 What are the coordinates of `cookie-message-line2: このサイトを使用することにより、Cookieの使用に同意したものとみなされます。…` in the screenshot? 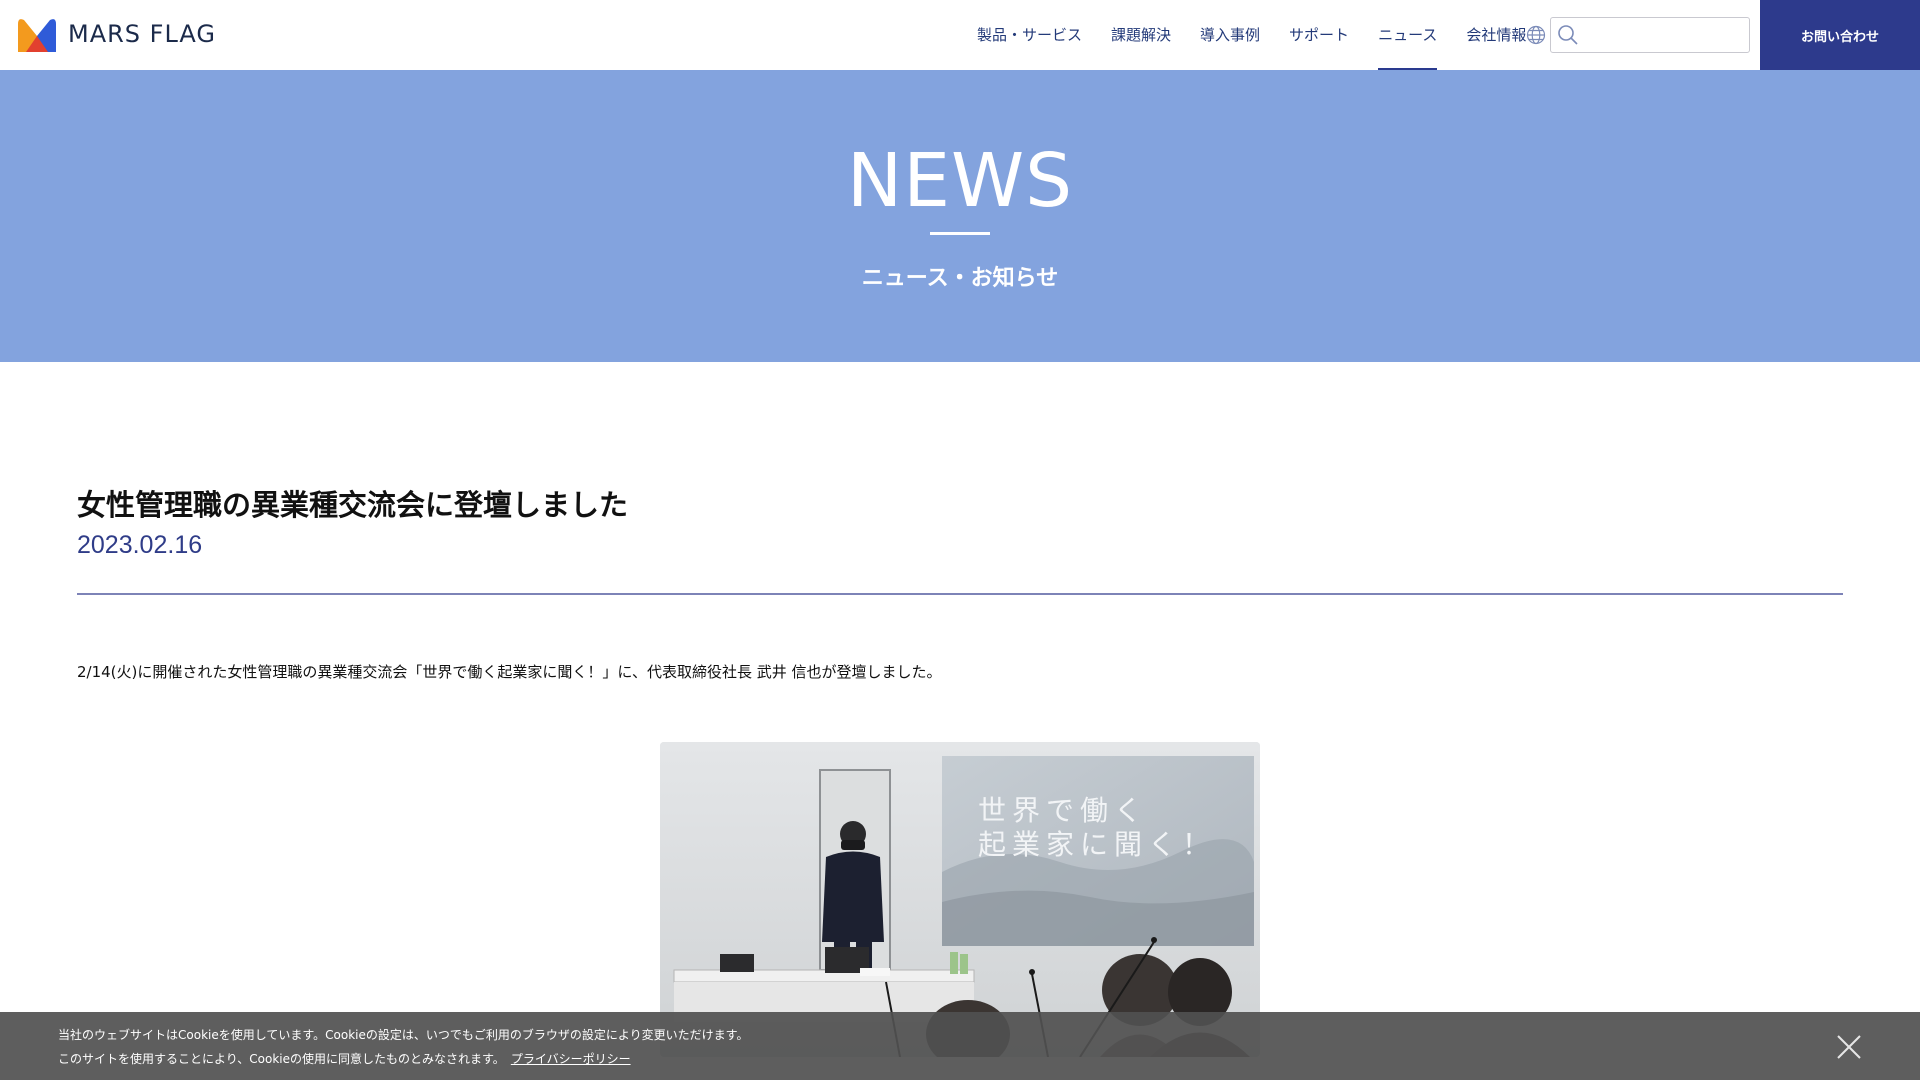 It's located at (344, 1058).